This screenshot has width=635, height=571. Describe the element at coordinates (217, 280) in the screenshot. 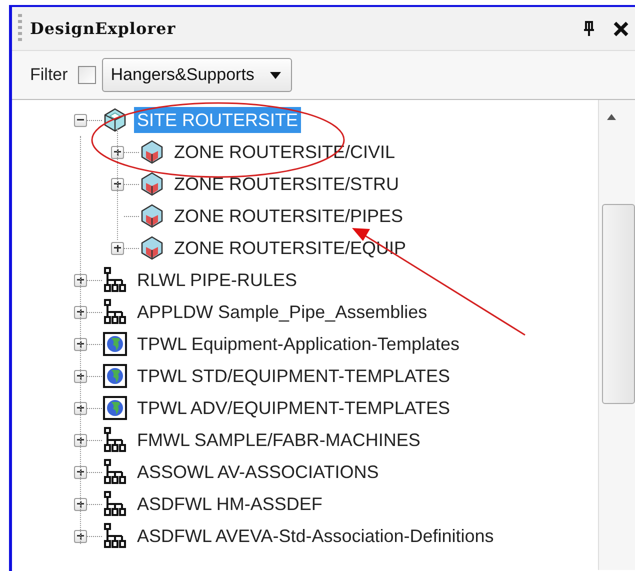

I see `tree-item: RLWL PIPE-RULES` at that location.